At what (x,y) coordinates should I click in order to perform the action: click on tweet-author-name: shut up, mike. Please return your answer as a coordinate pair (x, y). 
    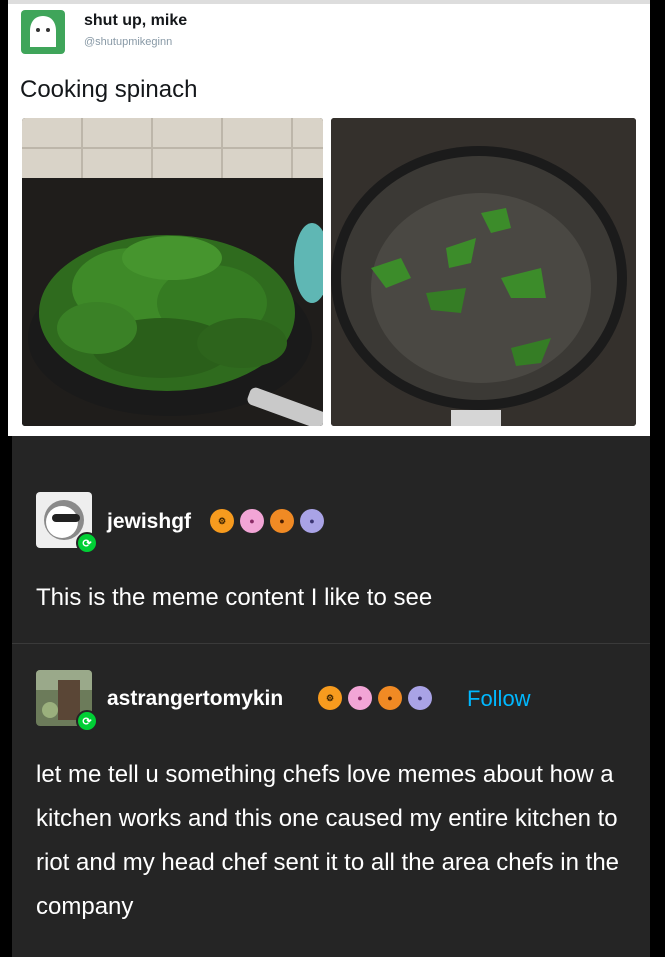
    Looking at the image, I should click on (135, 21).